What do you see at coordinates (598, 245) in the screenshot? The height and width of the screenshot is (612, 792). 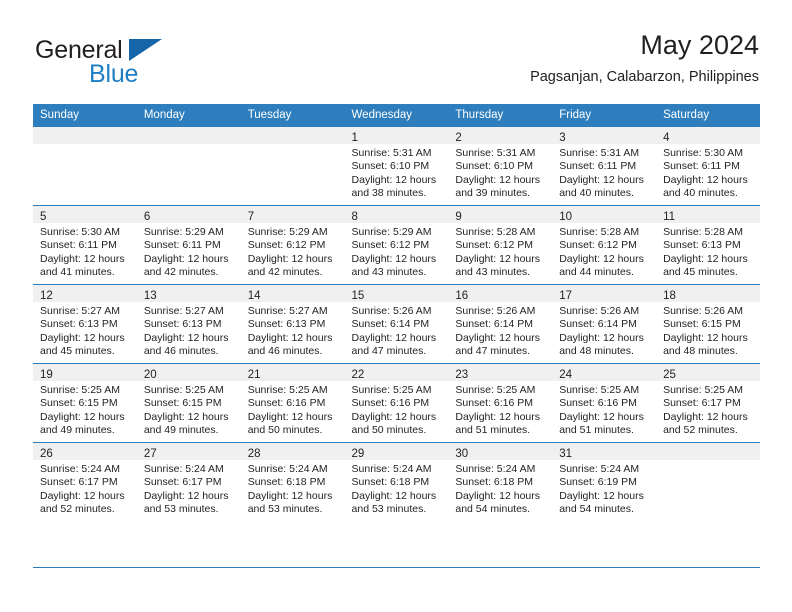 I see `day-detail-line: Sunset: 6:12 PM` at bounding box center [598, 245].